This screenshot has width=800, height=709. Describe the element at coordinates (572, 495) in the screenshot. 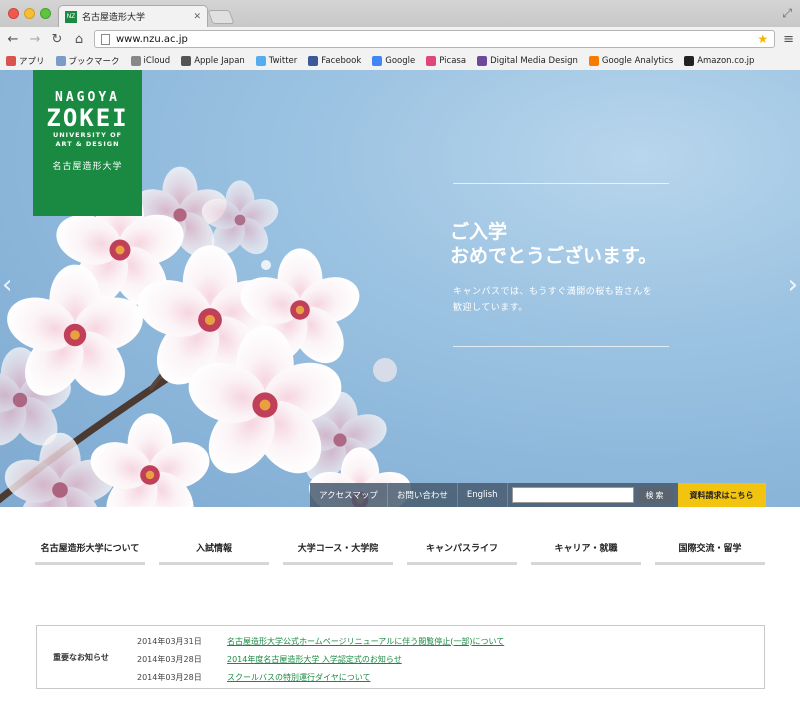

I see `search-input` at that location.